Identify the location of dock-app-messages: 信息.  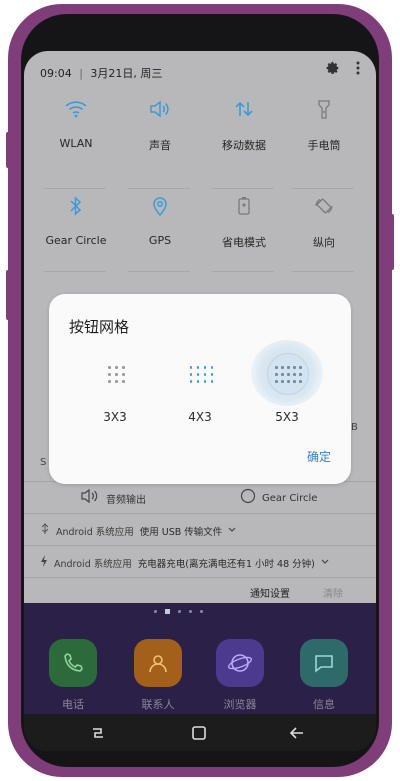
(324, 675).